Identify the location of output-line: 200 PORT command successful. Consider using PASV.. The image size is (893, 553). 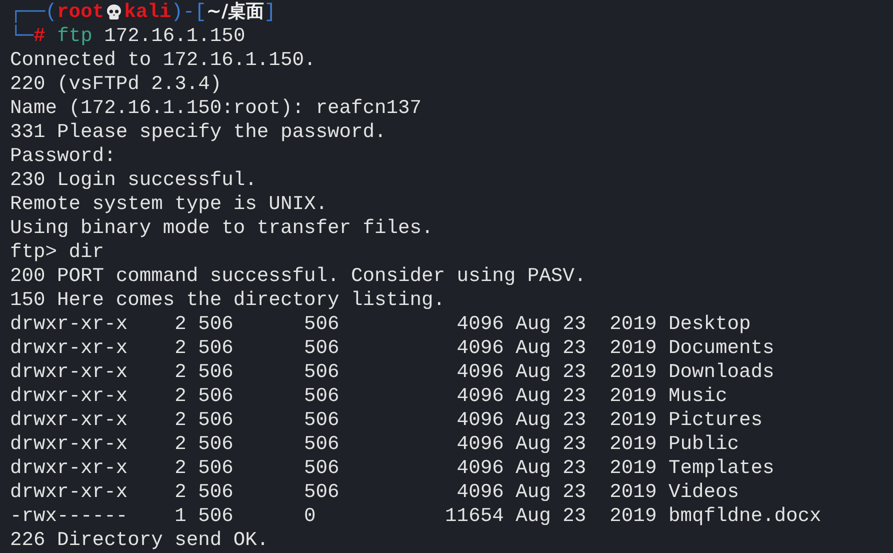
(298, 276).